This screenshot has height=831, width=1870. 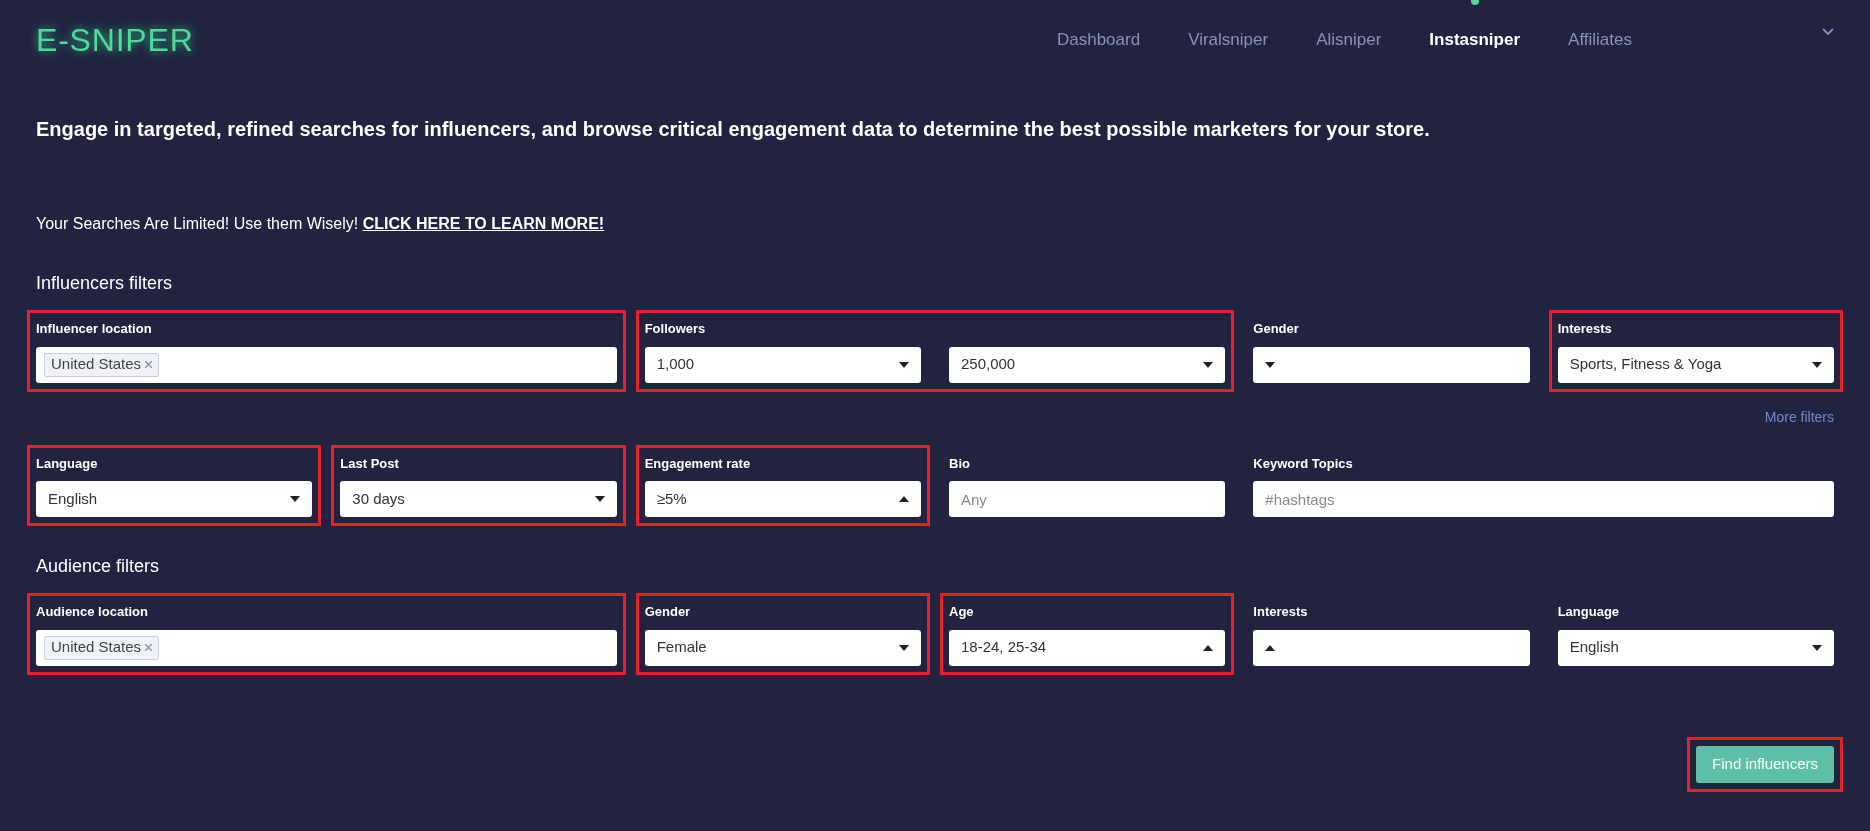 What do you see at coordinates (1087, 647) in the screenshot?
I see `dropdown-field: 18-24, 25-34` at bounding box center [1087, 647].